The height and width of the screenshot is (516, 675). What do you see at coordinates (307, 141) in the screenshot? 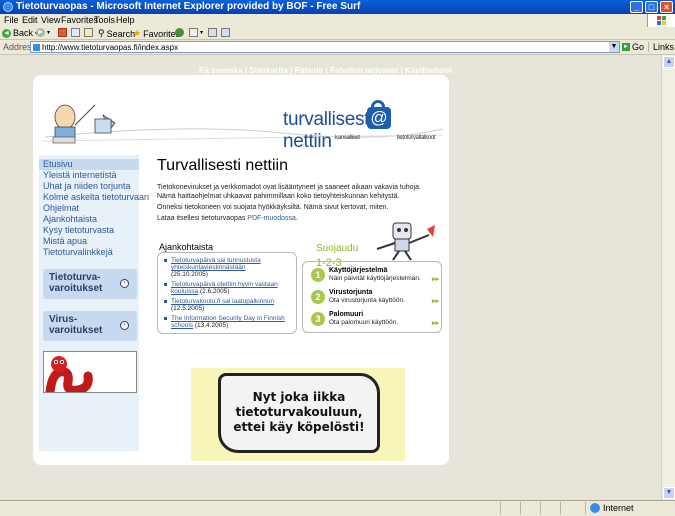
I see `brand-word-2: nettiin` at bounding box center [307, 141].